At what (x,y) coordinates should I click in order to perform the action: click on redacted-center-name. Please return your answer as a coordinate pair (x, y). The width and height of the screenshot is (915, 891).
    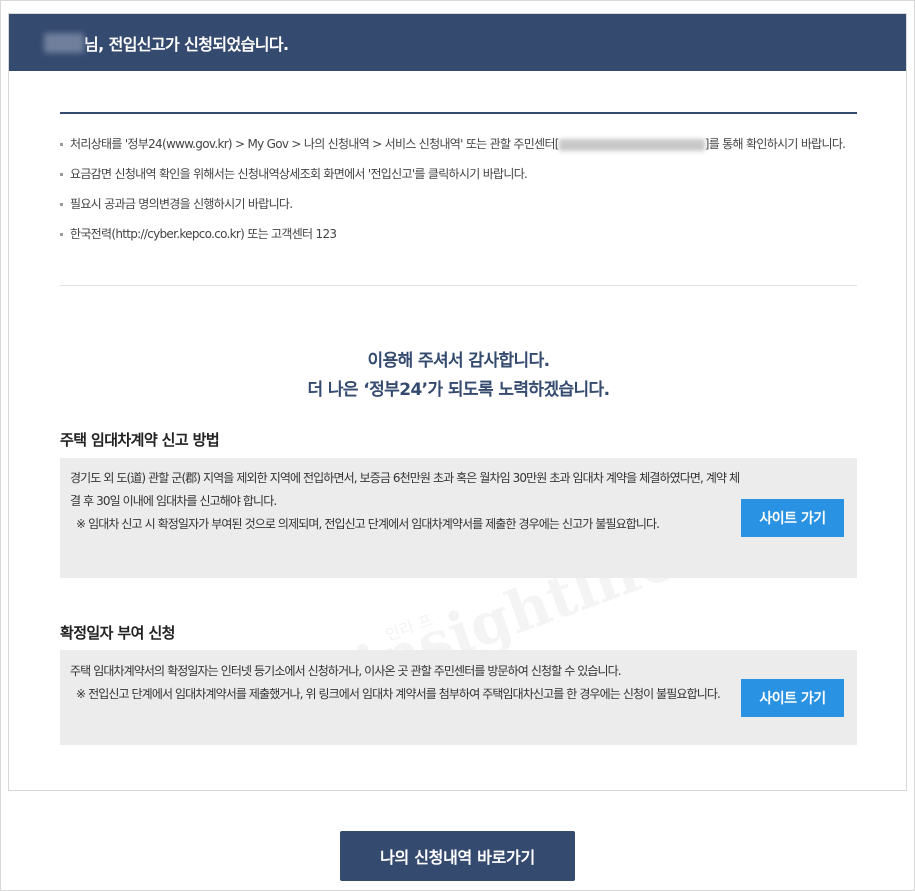
    Looking at the image, I should click on (631, 144).